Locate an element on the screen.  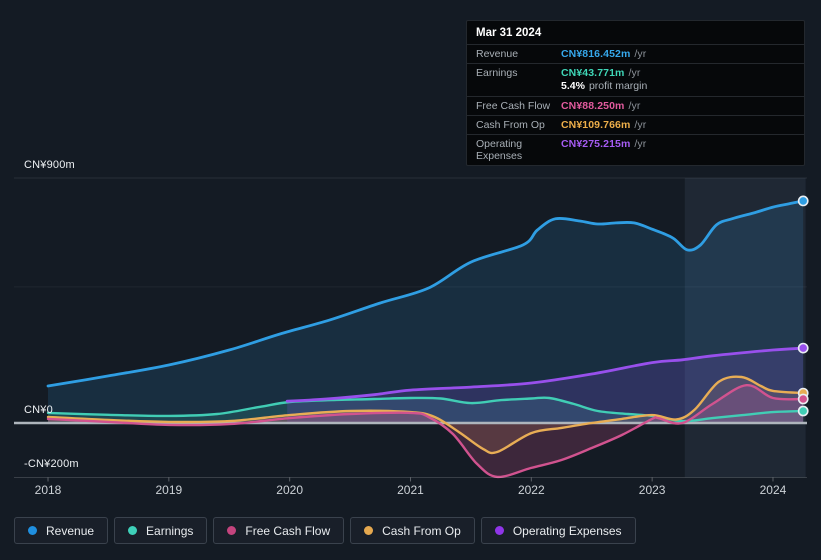
tooltip-row-cash-from-op: Cash From Op CN¥109.766m/yr is located at coordinates (635, 125).